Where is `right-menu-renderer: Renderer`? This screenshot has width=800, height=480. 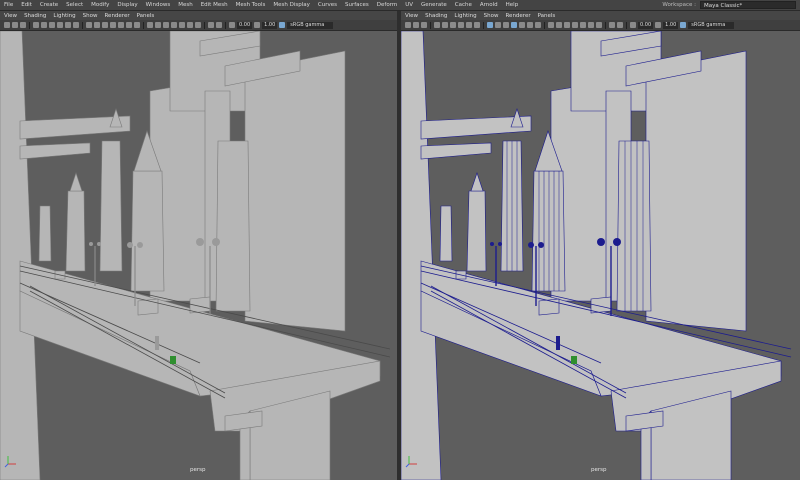 right-menu-renderer: Renderer is located at coordinates (517, 16).